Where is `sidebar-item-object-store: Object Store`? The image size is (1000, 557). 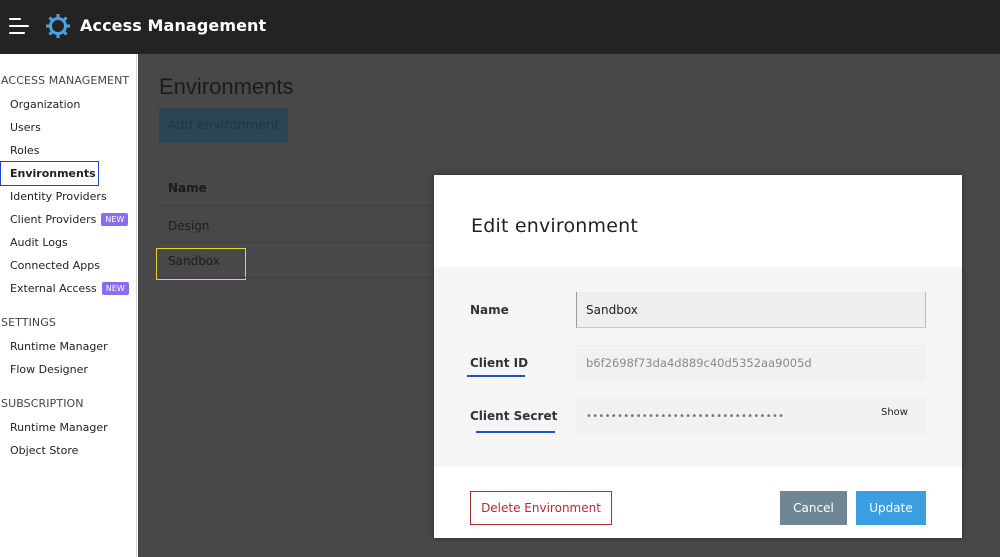 sidebar-item-object-store: Object Store is located at coordinates (44, 450).